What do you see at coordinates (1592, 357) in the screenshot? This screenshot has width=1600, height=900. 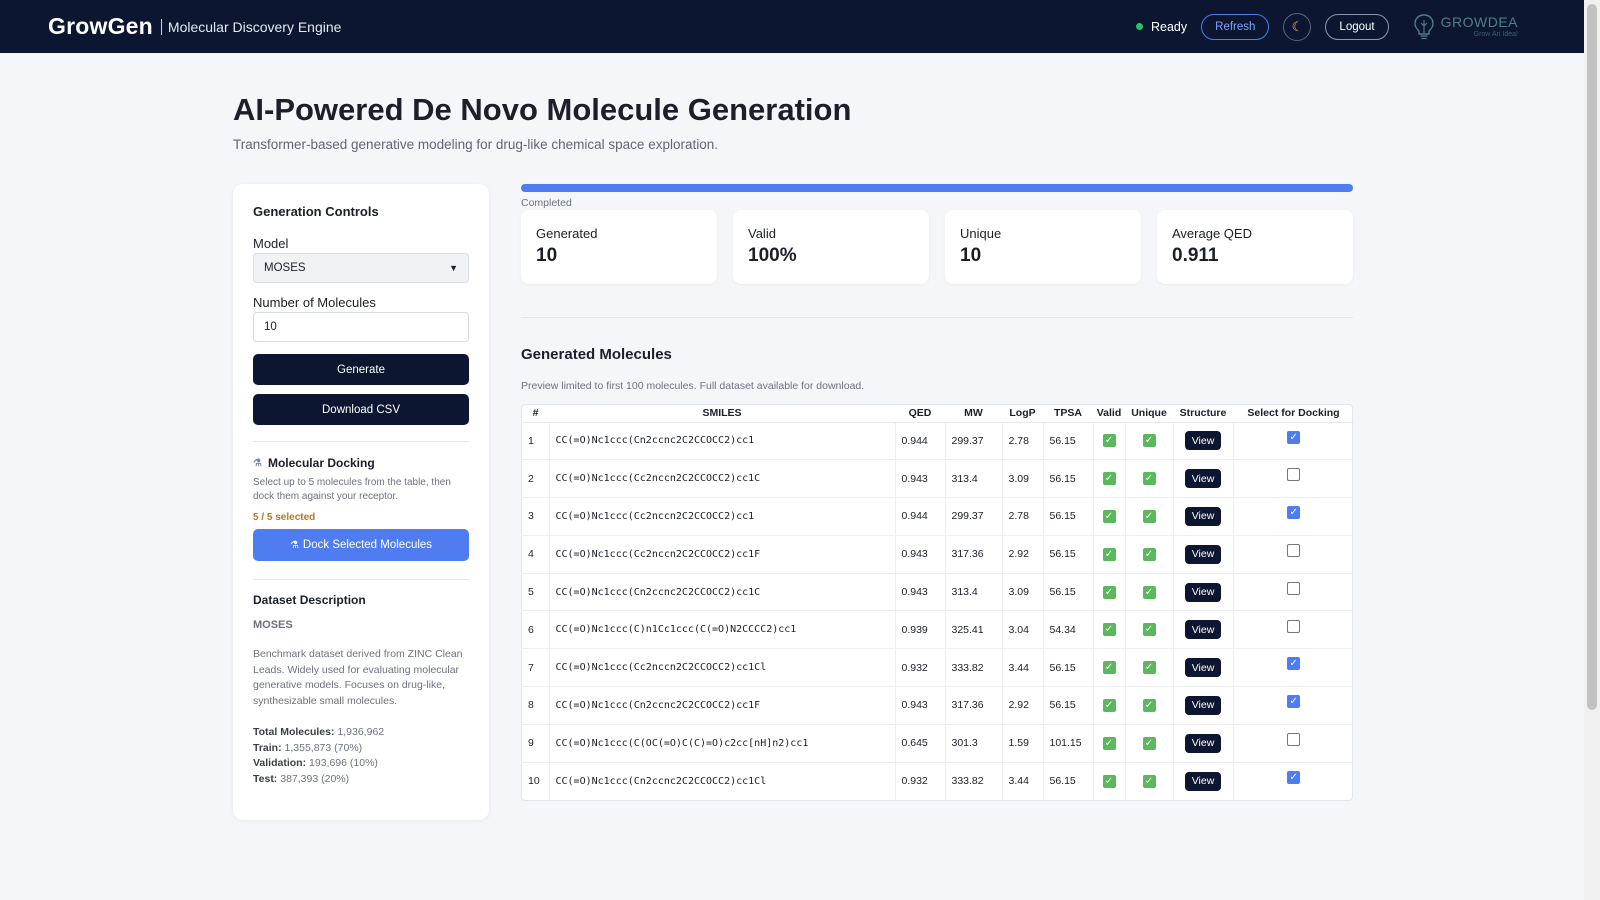 I see `scrollbar-thumb` at bounding box center [1592, 357].